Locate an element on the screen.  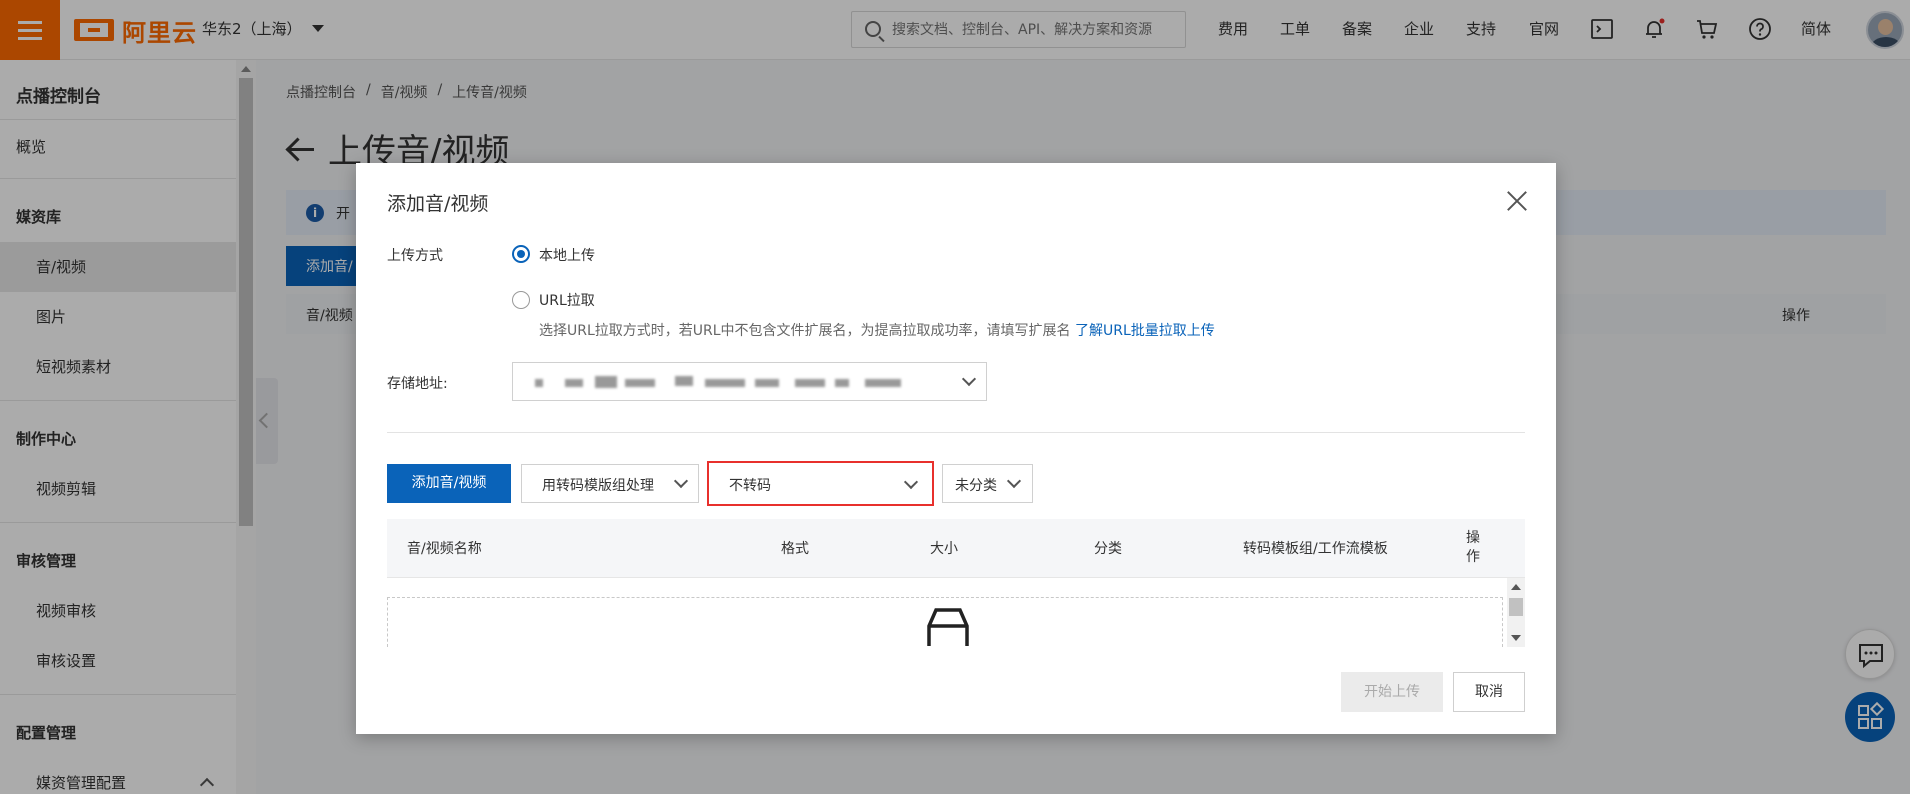
divider is located at coordinates (956, 432).